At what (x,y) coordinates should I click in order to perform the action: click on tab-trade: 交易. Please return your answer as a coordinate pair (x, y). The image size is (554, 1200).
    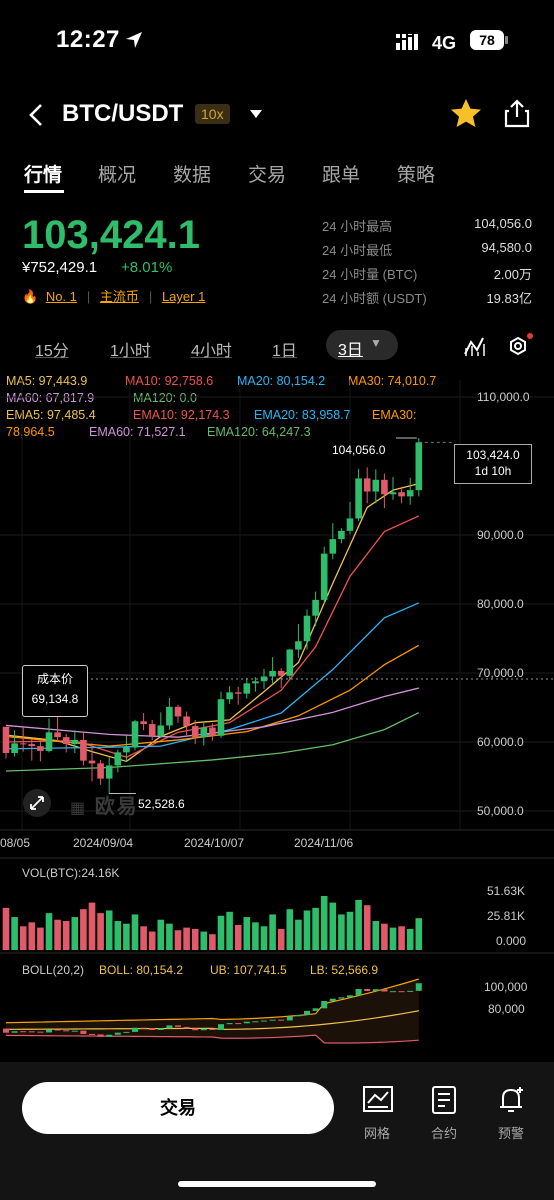
    Looking at the image, I should click on (267, 173).